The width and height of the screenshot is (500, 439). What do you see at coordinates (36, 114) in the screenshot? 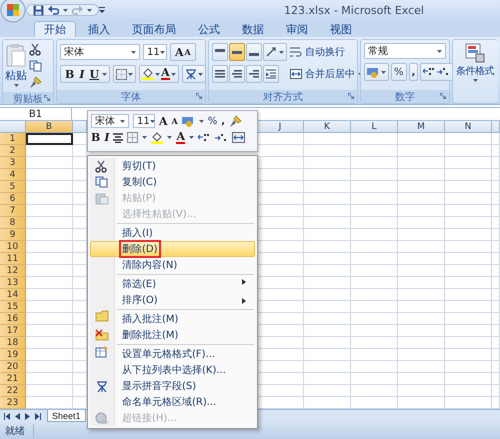
I see `name-box: B1` at bounding box center [36, 114].